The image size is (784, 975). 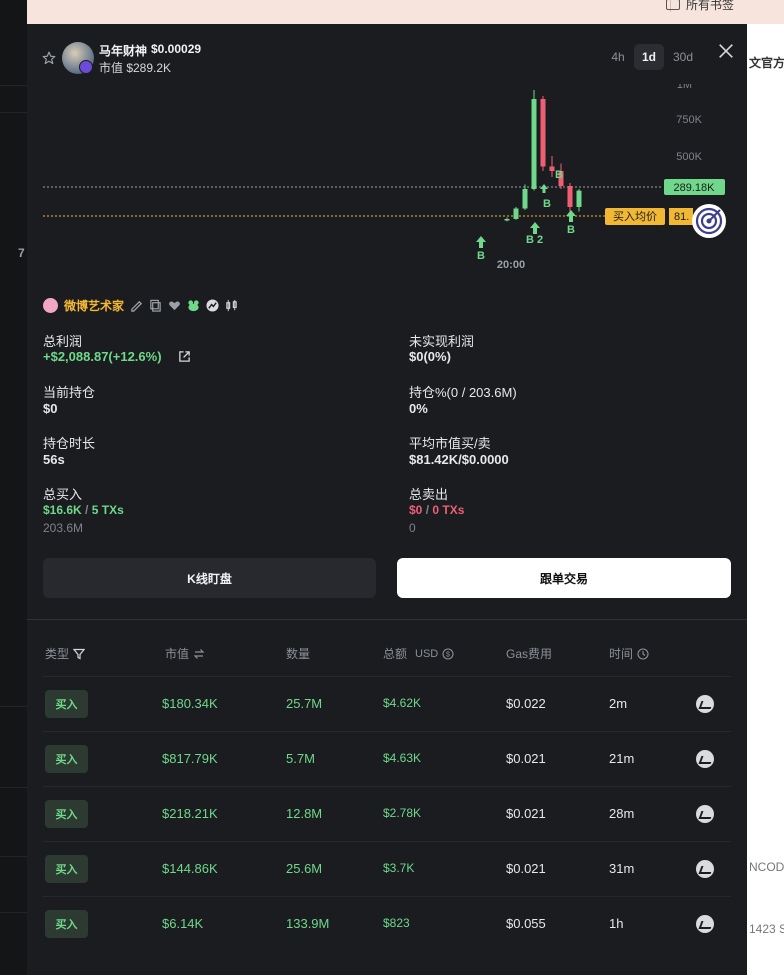 I want to click on favorite-star-icon, so click(x=49, y=58).